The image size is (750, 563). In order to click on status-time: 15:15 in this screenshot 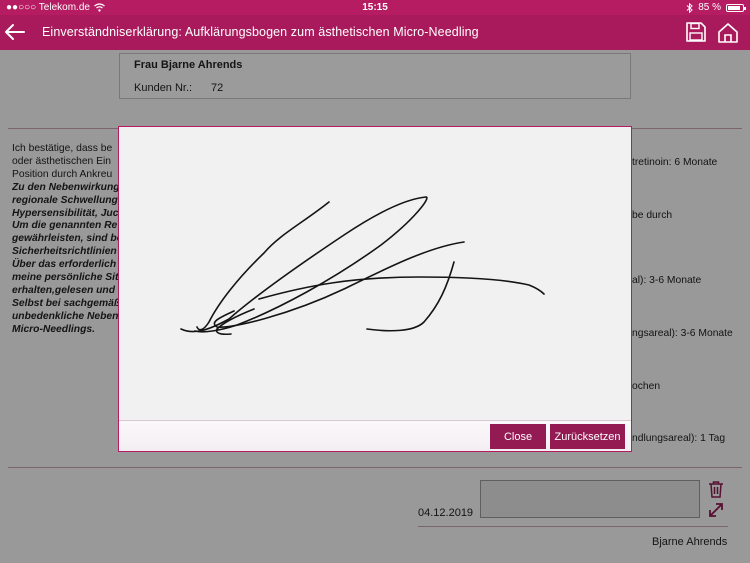, I will do `click(375, 7)`.